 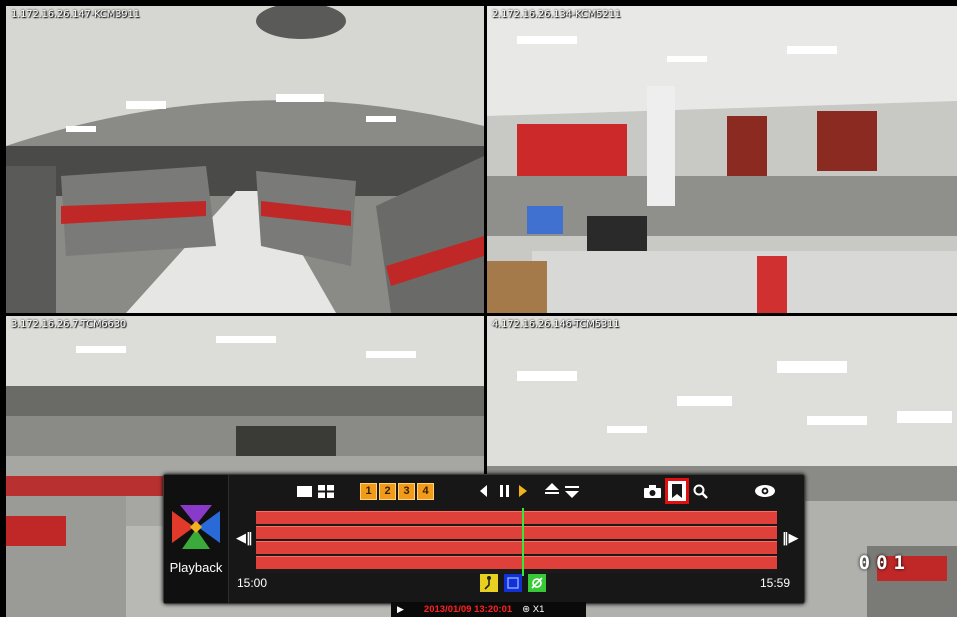 I want to click on all-event-icon, so click(x=513, y=583).